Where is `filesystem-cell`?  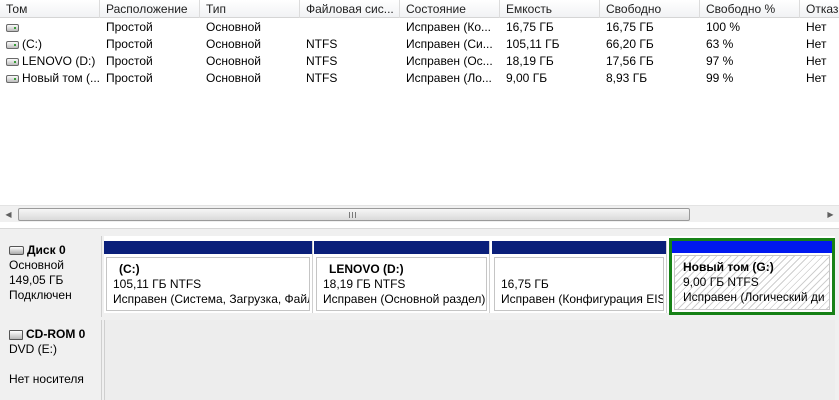
filesystem-cell is located at coordinates (350, 27).